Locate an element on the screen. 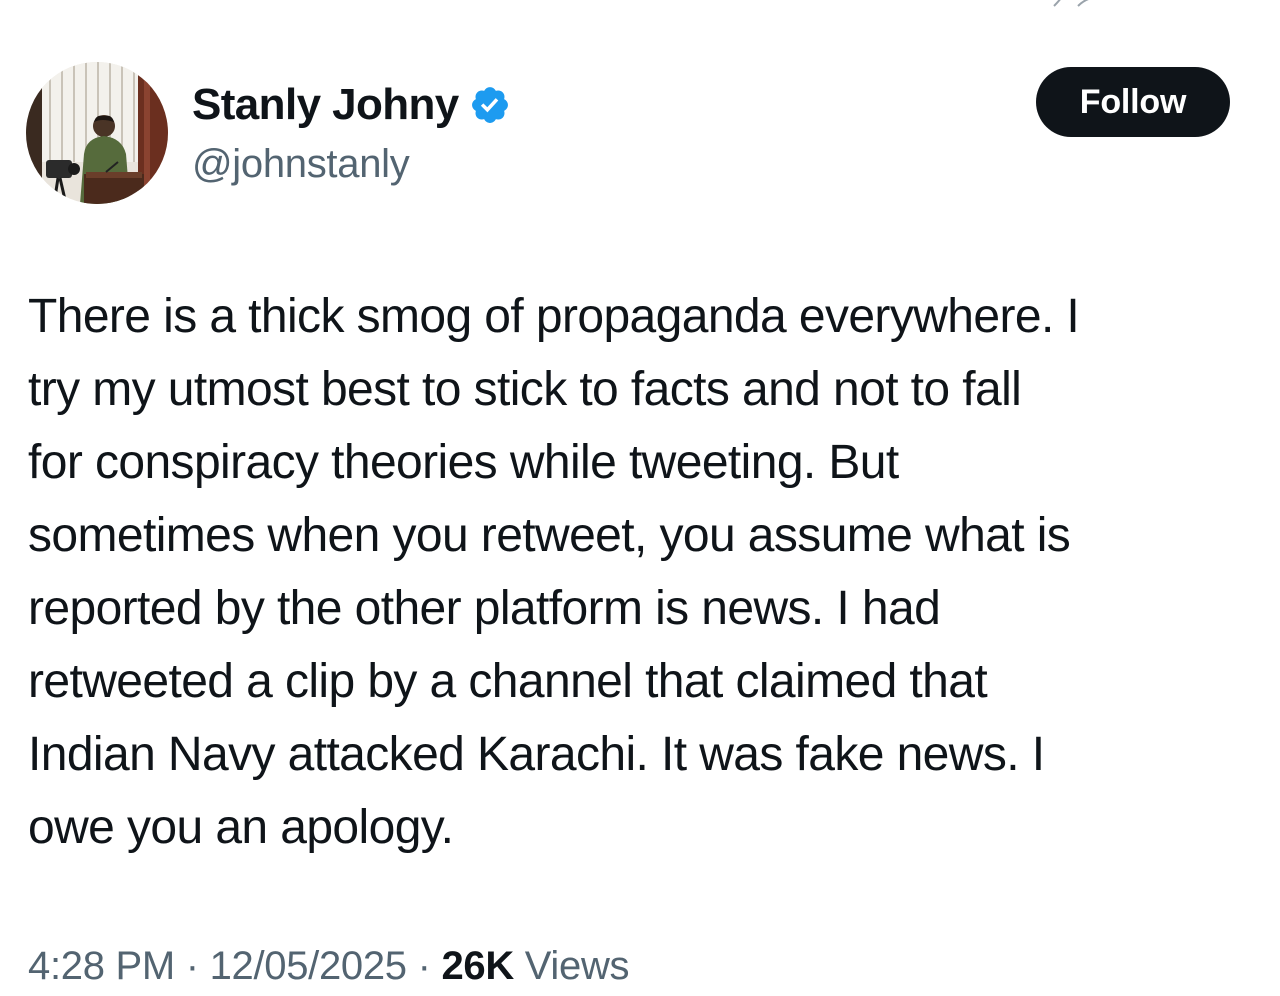 The image size is (1280, 996). author-name-row: Stanly Johny is located at coordinates (351, 105).